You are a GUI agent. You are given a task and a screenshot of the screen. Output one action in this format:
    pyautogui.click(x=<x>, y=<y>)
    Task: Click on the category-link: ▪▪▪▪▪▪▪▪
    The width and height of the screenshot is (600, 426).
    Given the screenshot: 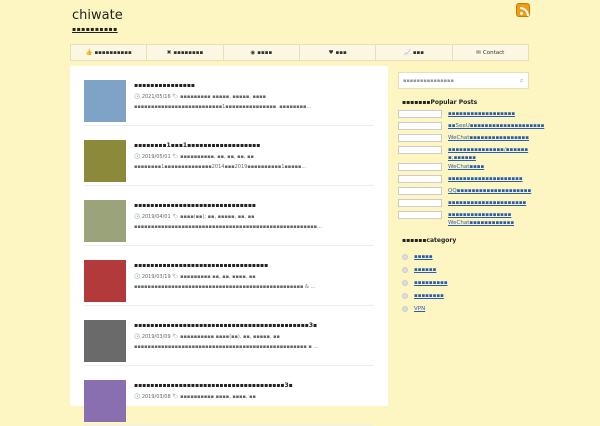 What is the action you would take?
    pyautogui.click(x=429, y=296)
    